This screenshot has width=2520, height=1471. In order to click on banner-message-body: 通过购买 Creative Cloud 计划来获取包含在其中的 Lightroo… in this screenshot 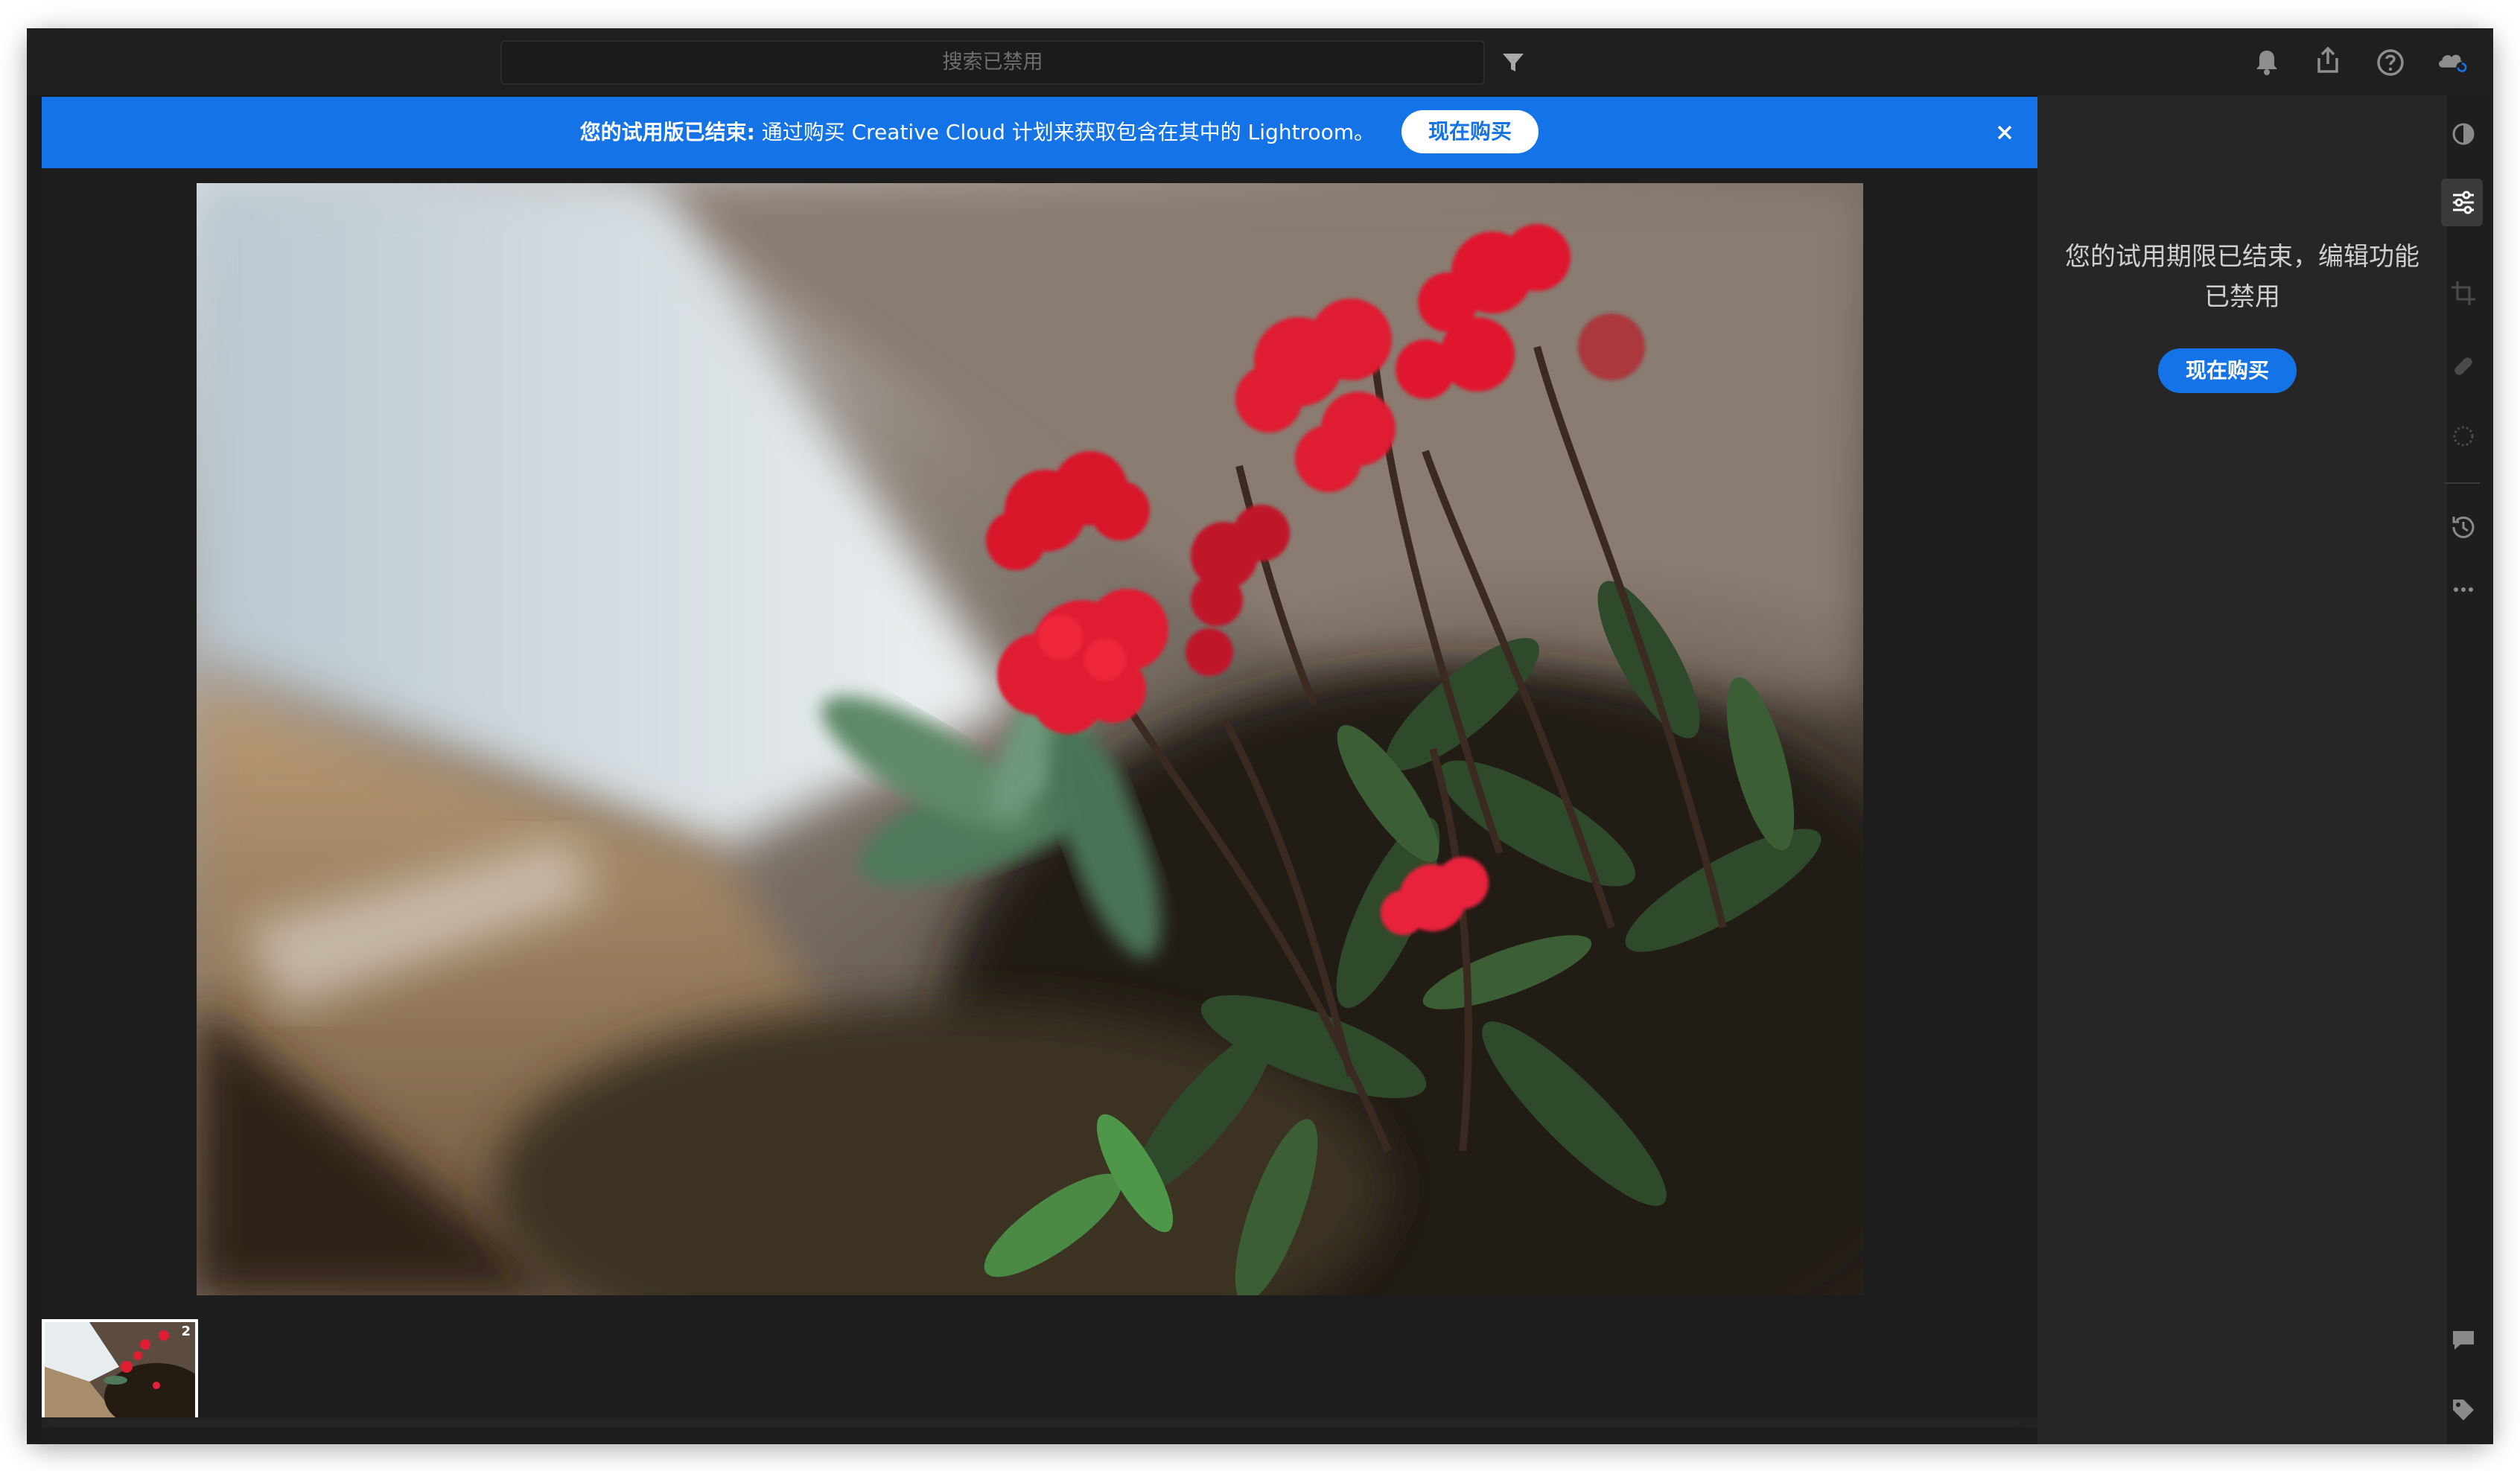, I will do `click(1064, 132)`.